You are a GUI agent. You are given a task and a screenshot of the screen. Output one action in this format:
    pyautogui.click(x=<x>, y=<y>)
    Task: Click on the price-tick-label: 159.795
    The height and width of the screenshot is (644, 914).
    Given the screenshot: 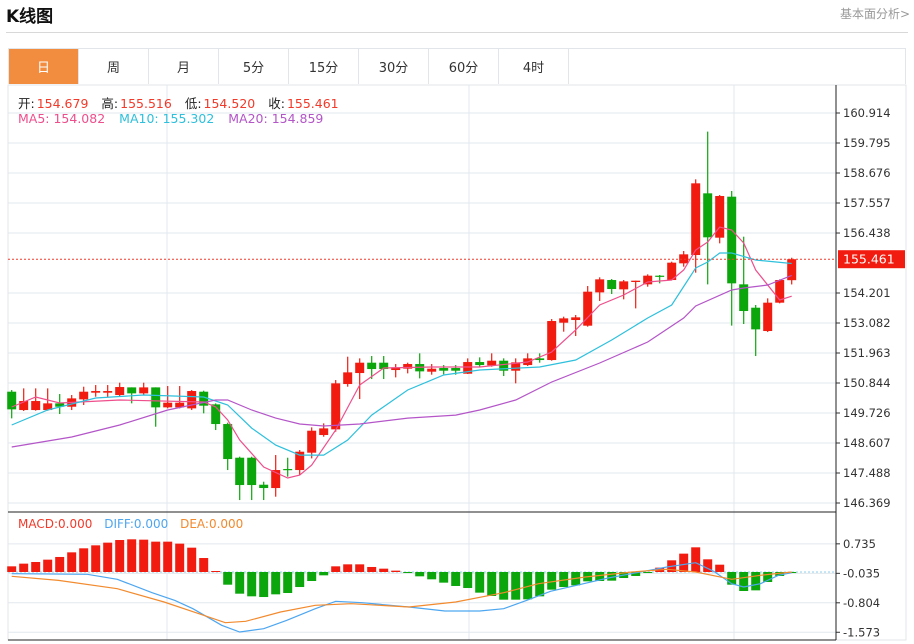 What is the action you would take?
    pyautogui.click(x=867, y=143)
    